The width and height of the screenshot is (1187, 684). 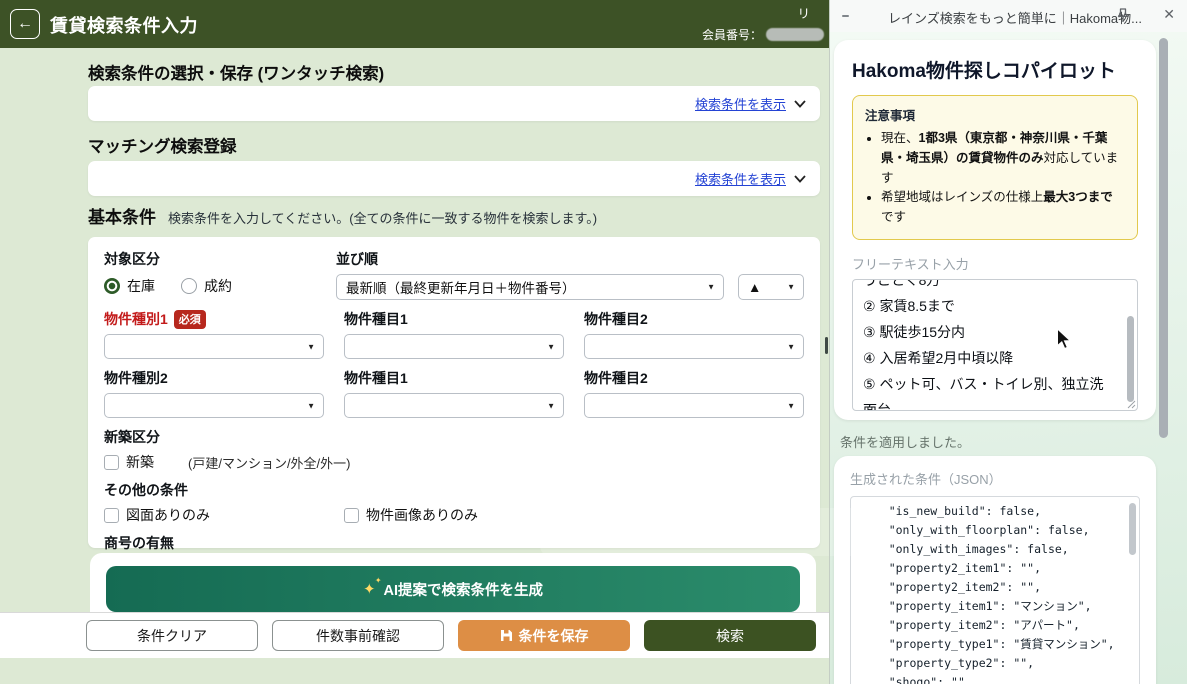 I want to click on property2-item1-select: ▼, so click(x=454, y=405).